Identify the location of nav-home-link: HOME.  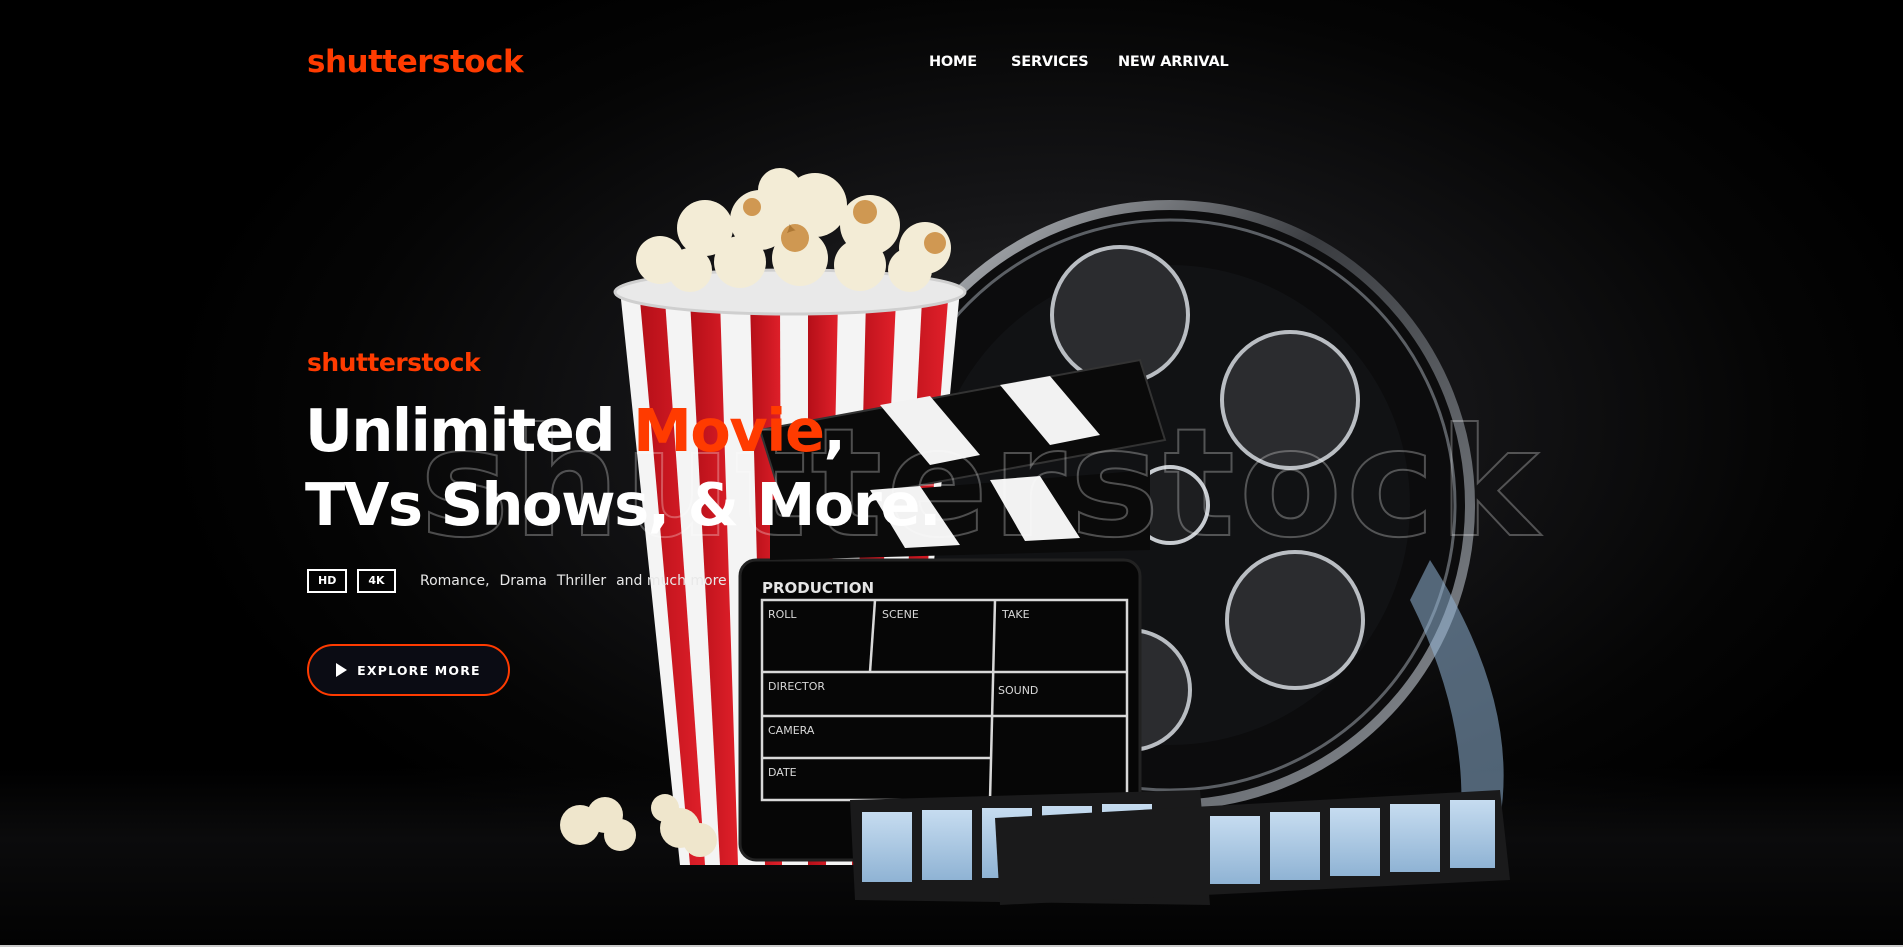
(953, 62).